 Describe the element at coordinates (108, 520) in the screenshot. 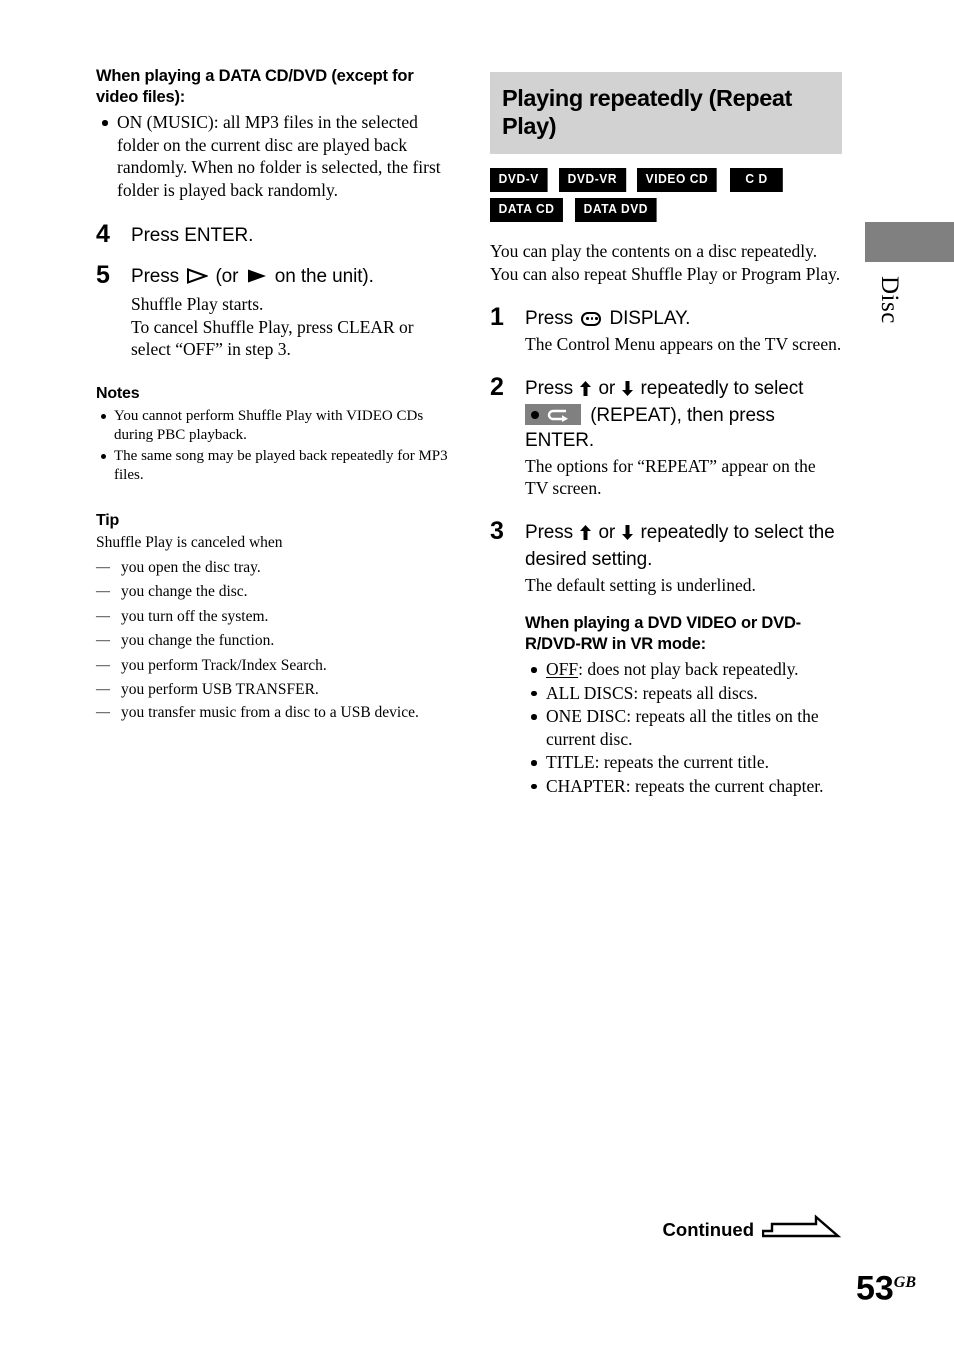

I see `tip-title: Tip` at that location.